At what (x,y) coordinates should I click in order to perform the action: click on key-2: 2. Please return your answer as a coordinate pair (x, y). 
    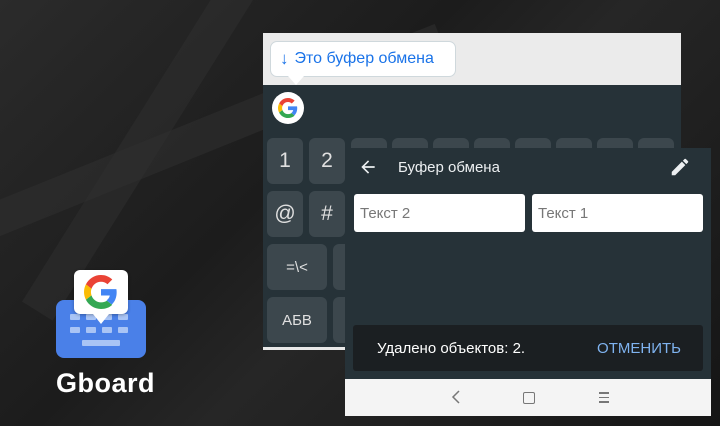
    Looking at the image, I should click on (327, 161).